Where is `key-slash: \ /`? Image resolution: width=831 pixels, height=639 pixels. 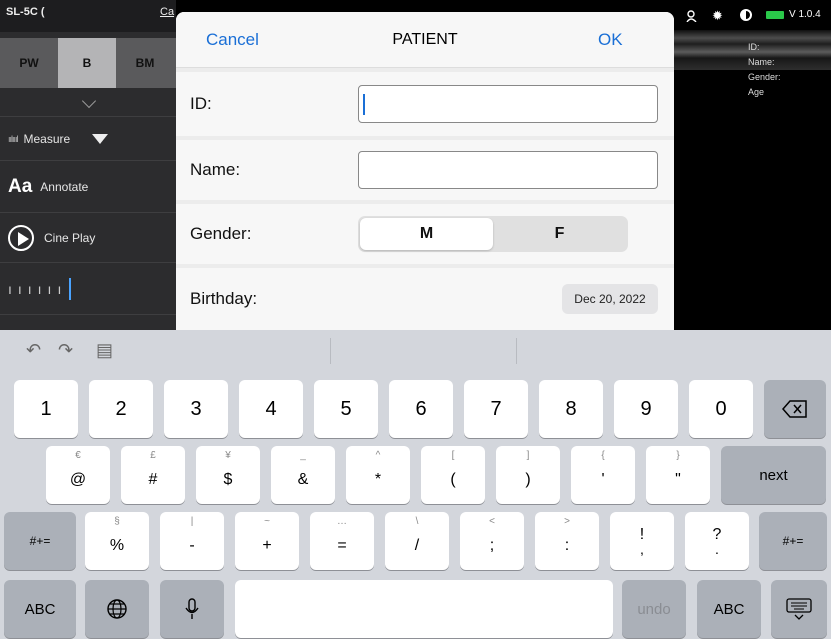 key-slash: \ / is located at coordinates (417, 541).